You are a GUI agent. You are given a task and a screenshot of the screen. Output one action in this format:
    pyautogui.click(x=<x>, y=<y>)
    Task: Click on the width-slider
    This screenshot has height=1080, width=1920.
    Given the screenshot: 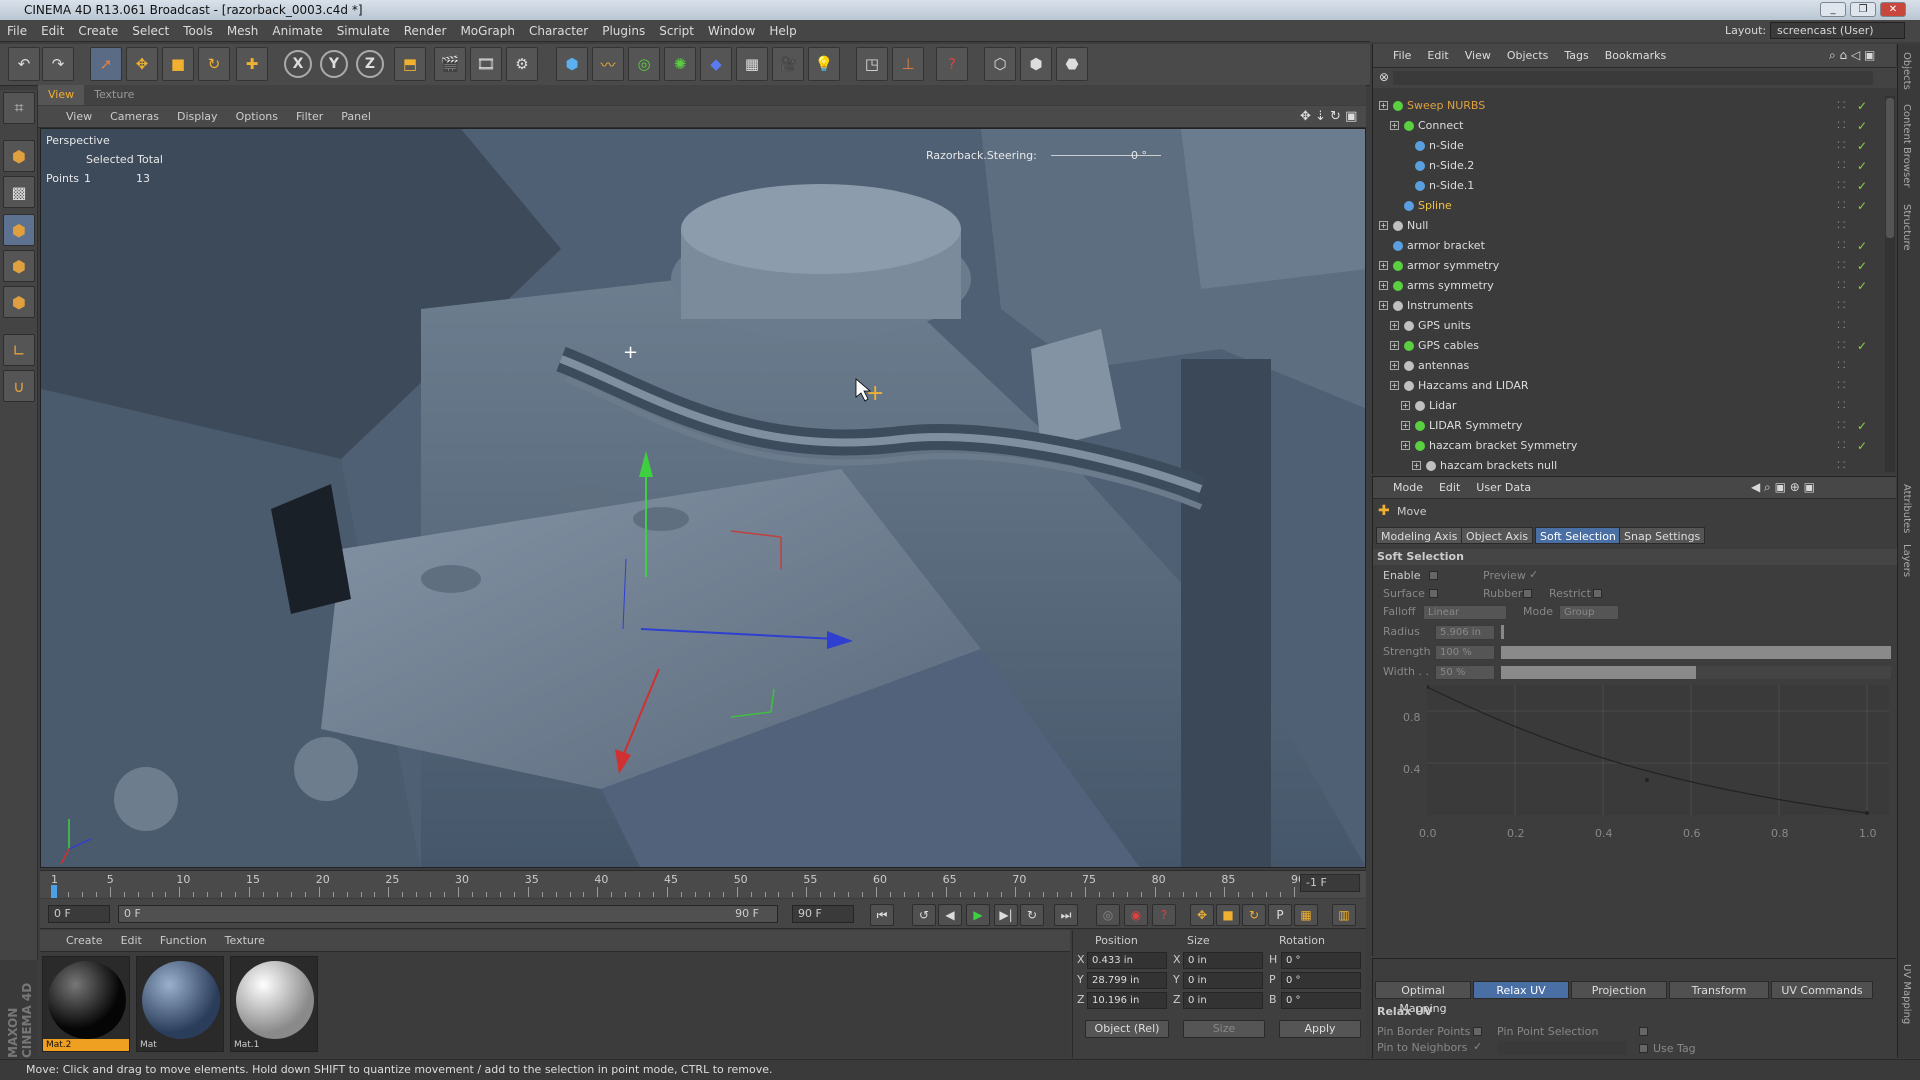 What is the action you would take?
    pyautogui.click(x=1696, y=672)
    